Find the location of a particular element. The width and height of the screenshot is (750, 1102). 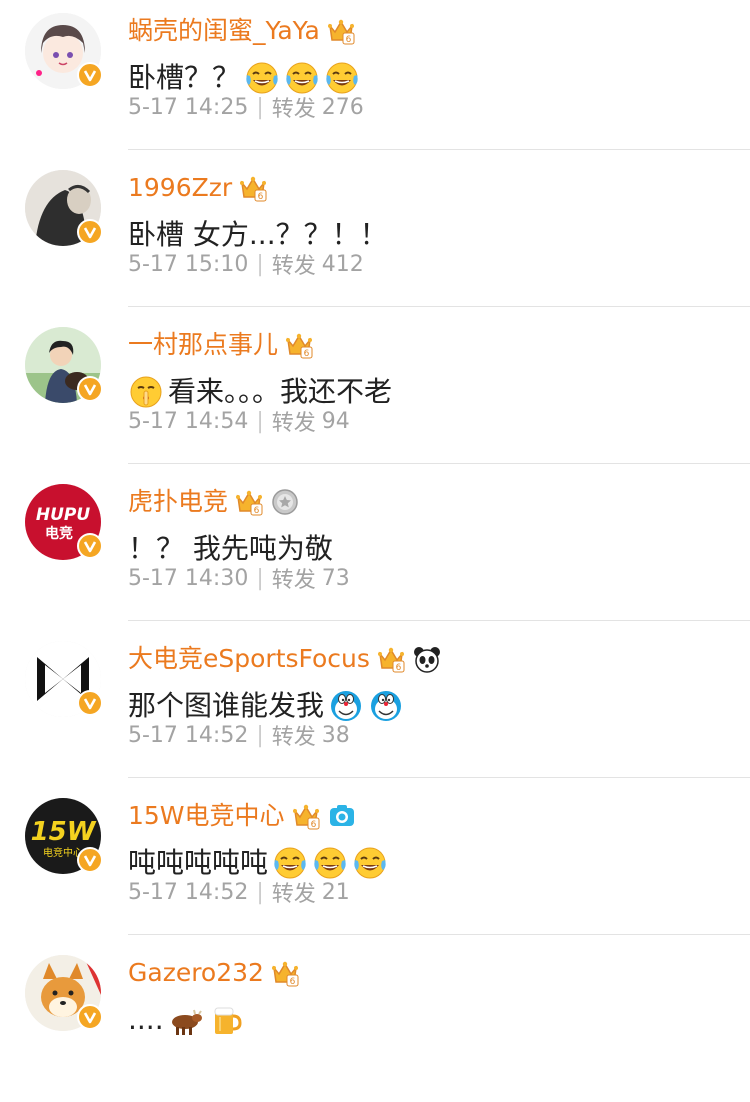

comment-meta: 5-17 15:10 | 转发 412 is located at coordinates (246, 264).